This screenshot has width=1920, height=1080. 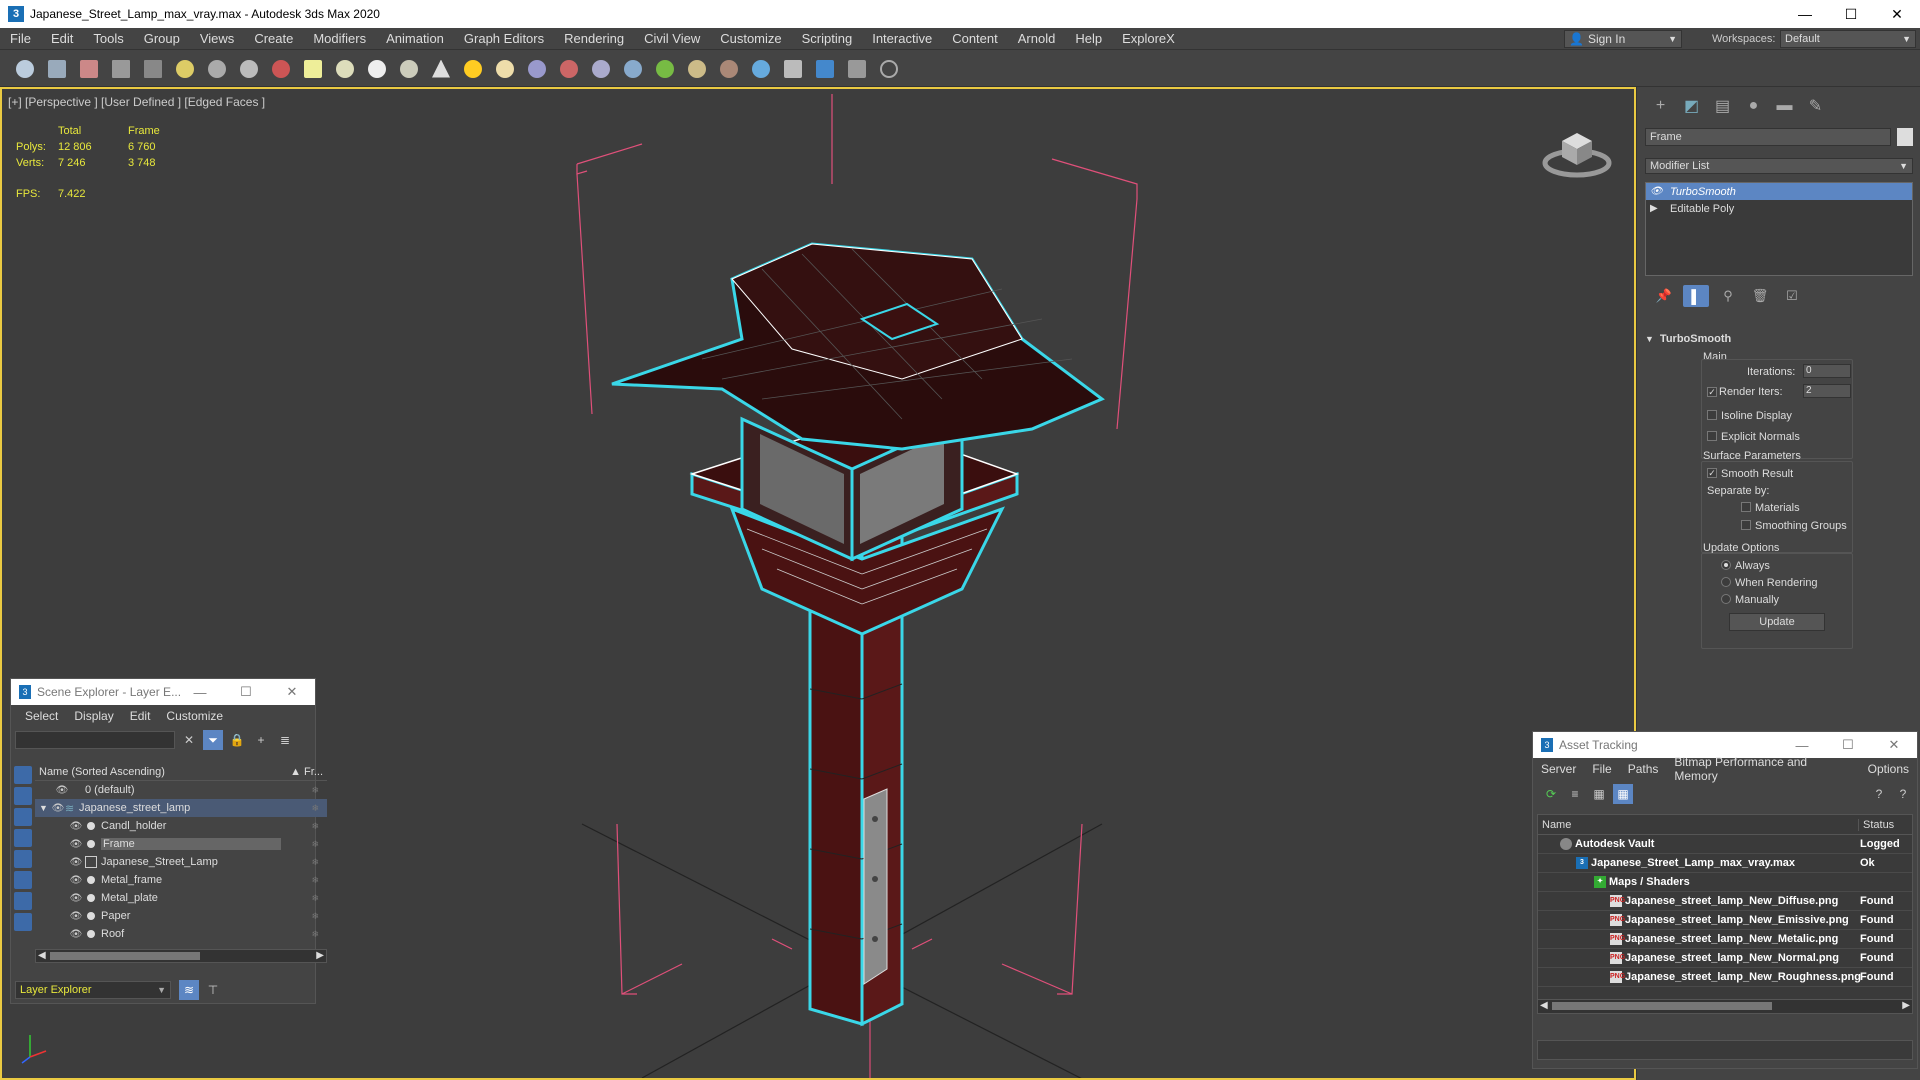 What do you see at coordinates (1725, 1050) in the screenshot?
I see `asset-path-field` at bounding box center [1725, 1050].